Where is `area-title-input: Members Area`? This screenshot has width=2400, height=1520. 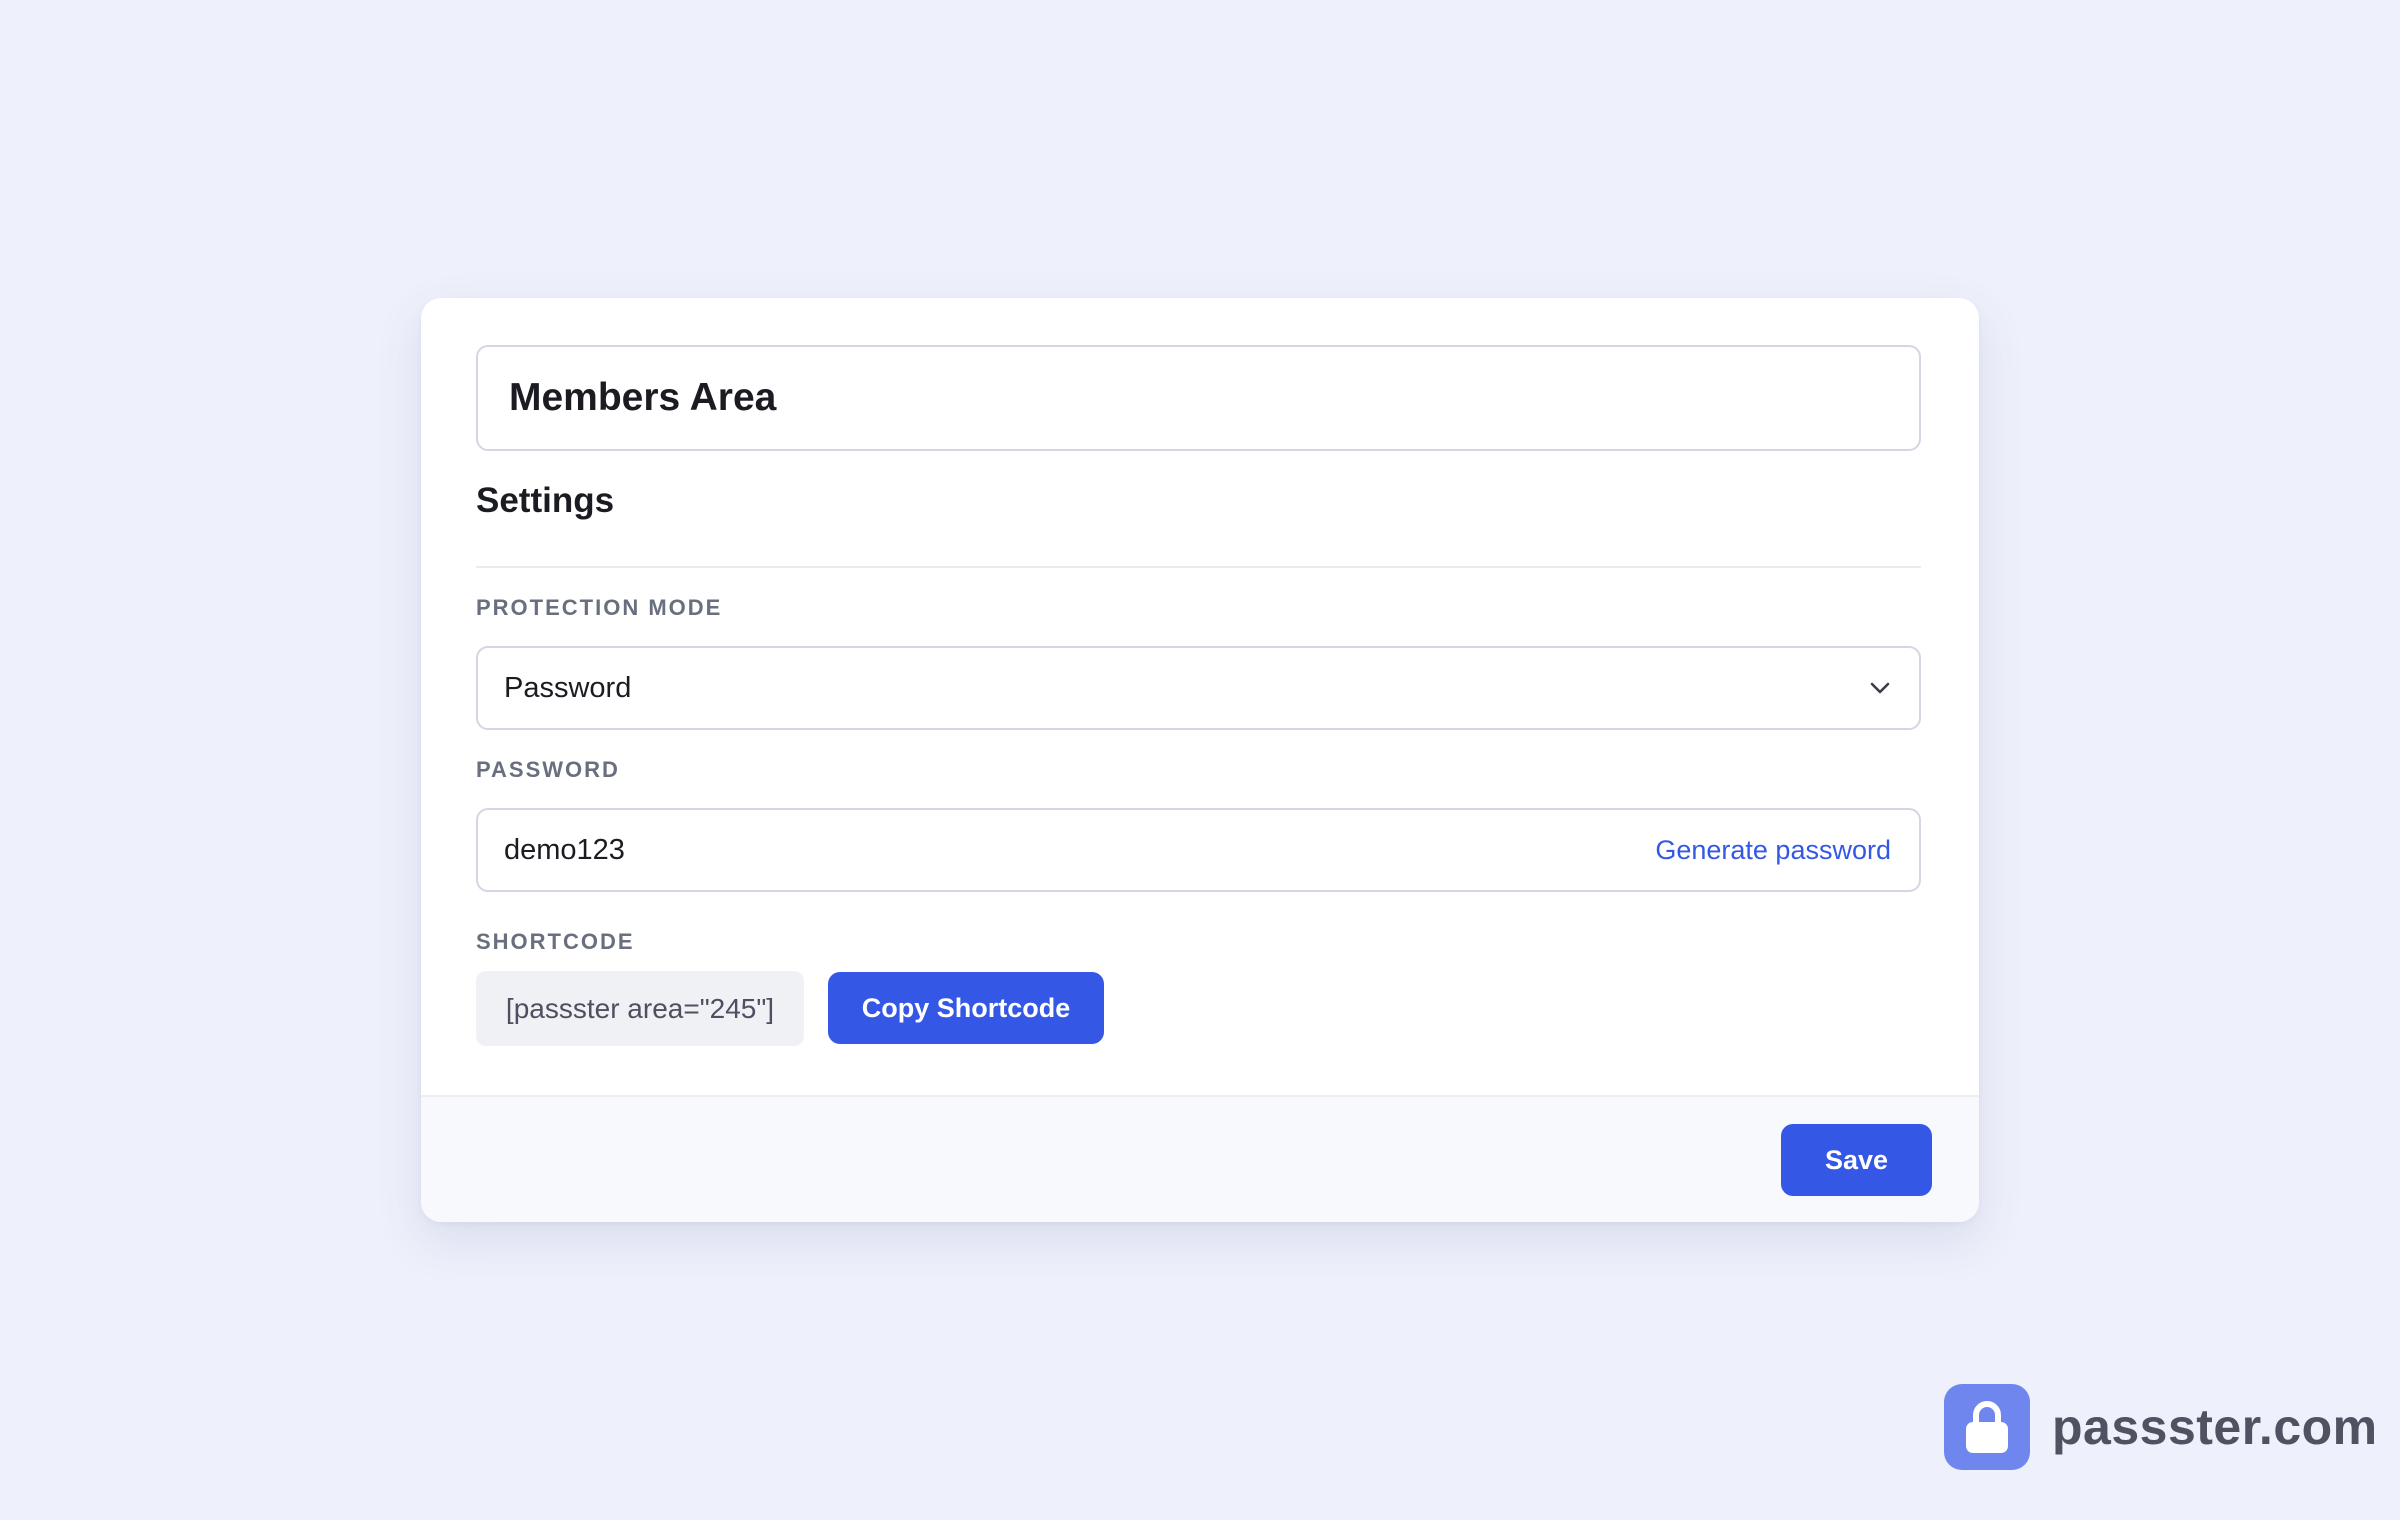
area-title-input: Members Area is located at coordinates (1198, 398).